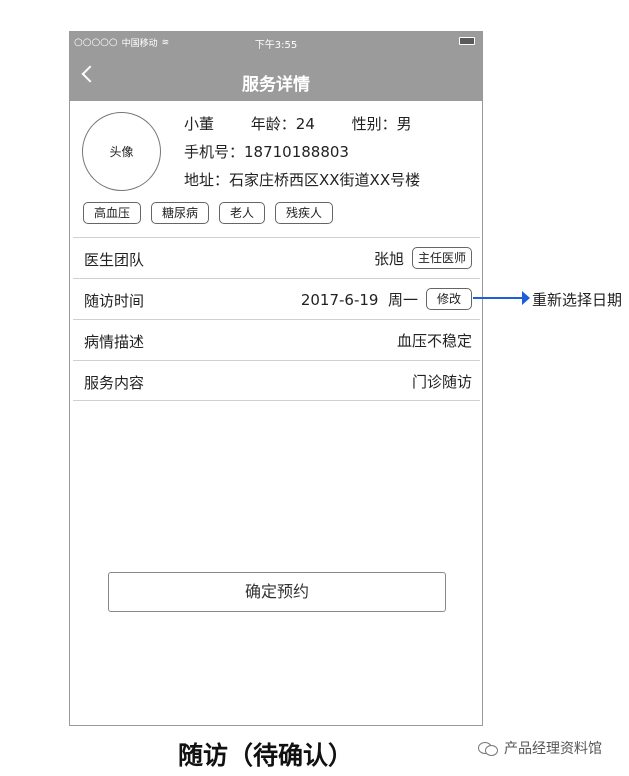 This screenshot has height=776, width=629. What do you see at coordinates (266, 755) in the screenshot?
I see `screen-caption: 随访（待确认）` at bounding box center [266, 755].